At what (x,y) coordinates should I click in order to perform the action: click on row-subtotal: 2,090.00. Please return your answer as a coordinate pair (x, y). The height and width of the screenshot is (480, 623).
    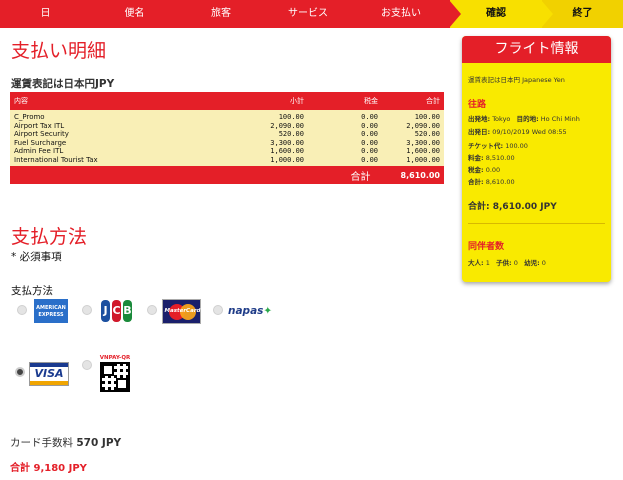
    Looking at the image, I should click on (287, 125).